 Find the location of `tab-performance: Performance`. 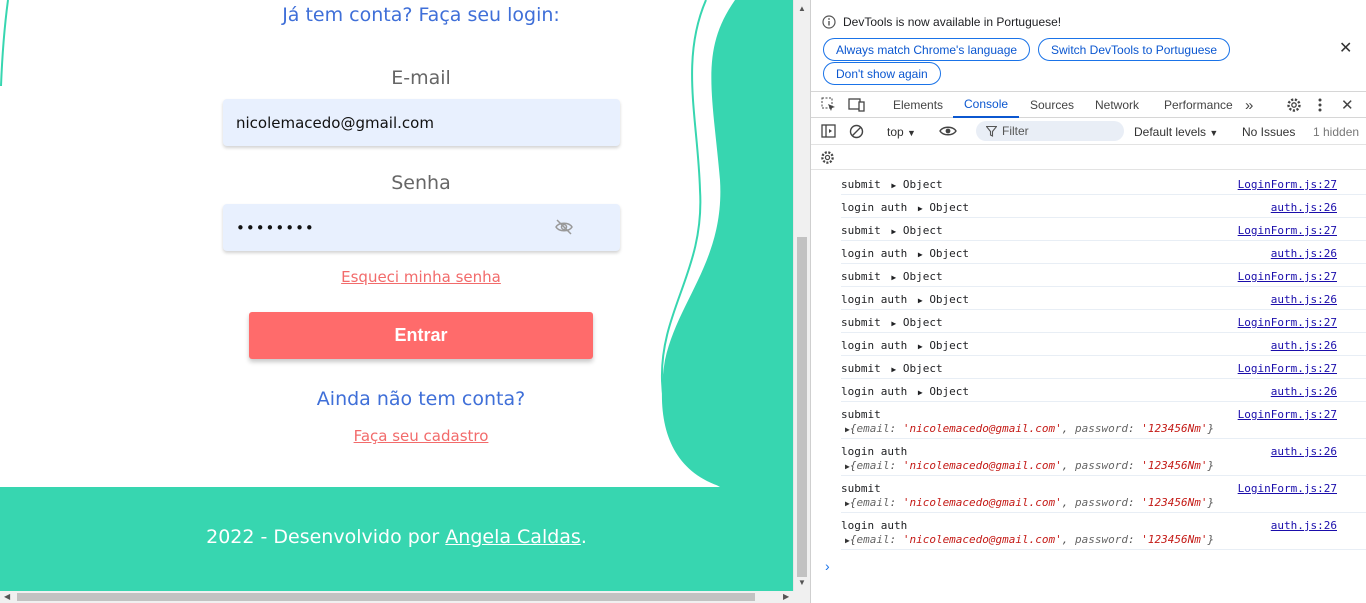

tab-performance: Performance is located at coordinates (1198, 105).